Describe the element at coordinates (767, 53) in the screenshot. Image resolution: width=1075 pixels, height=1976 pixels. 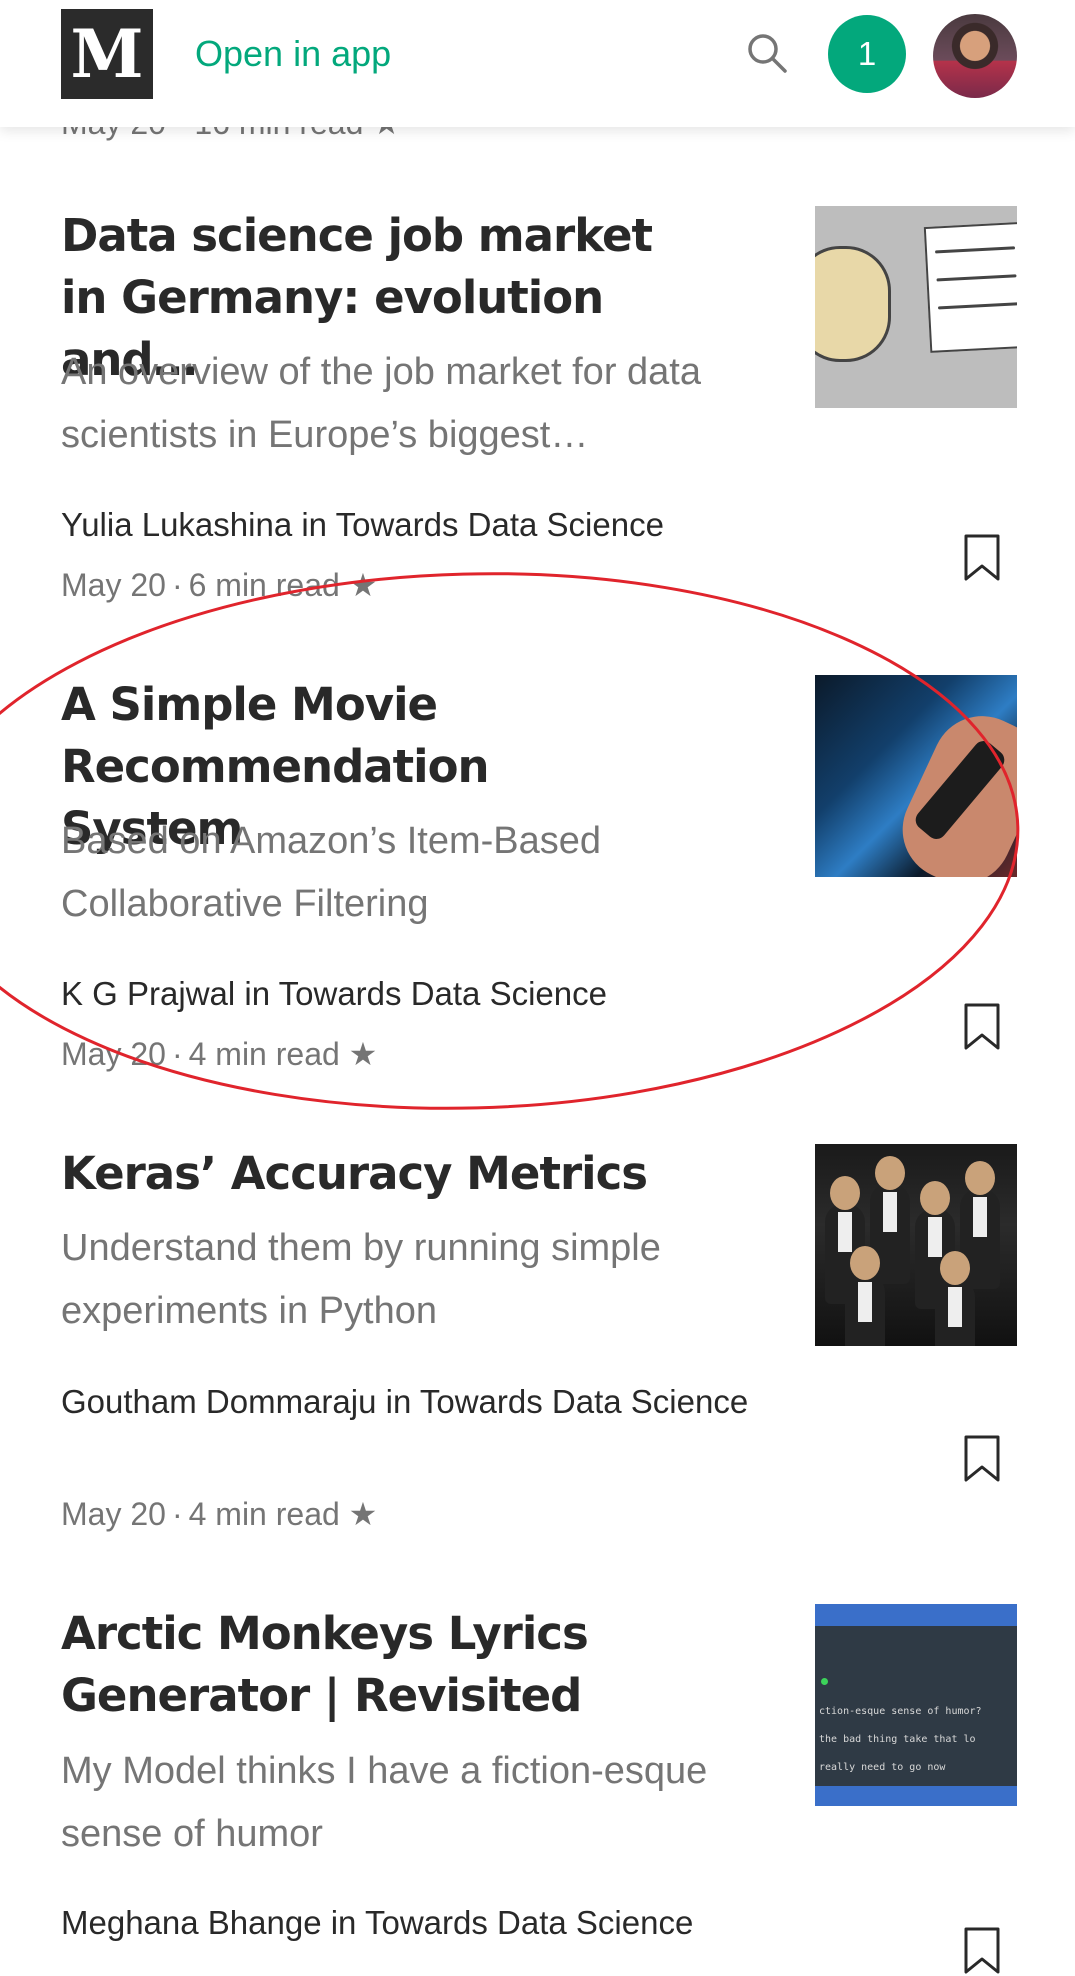
I see `search-icon` at that location.